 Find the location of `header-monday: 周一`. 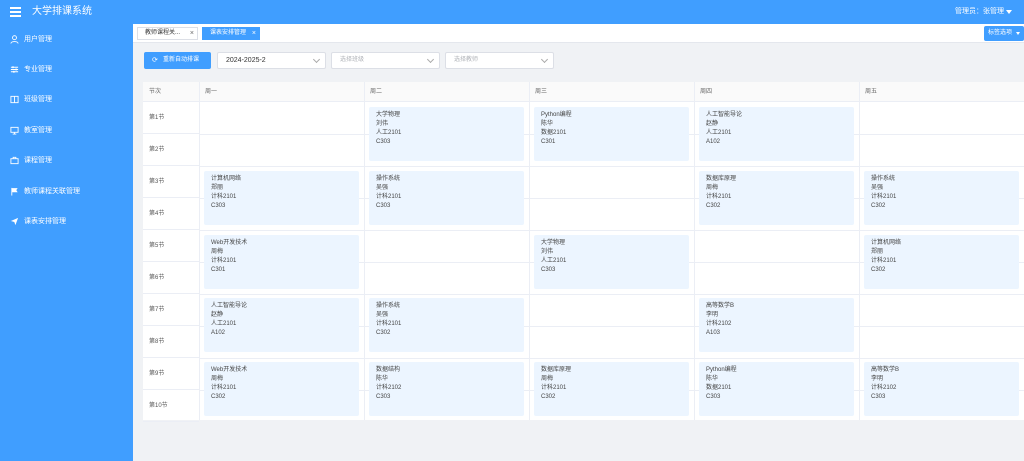

header-monday: 周一 is located at coordinates (281, 92).